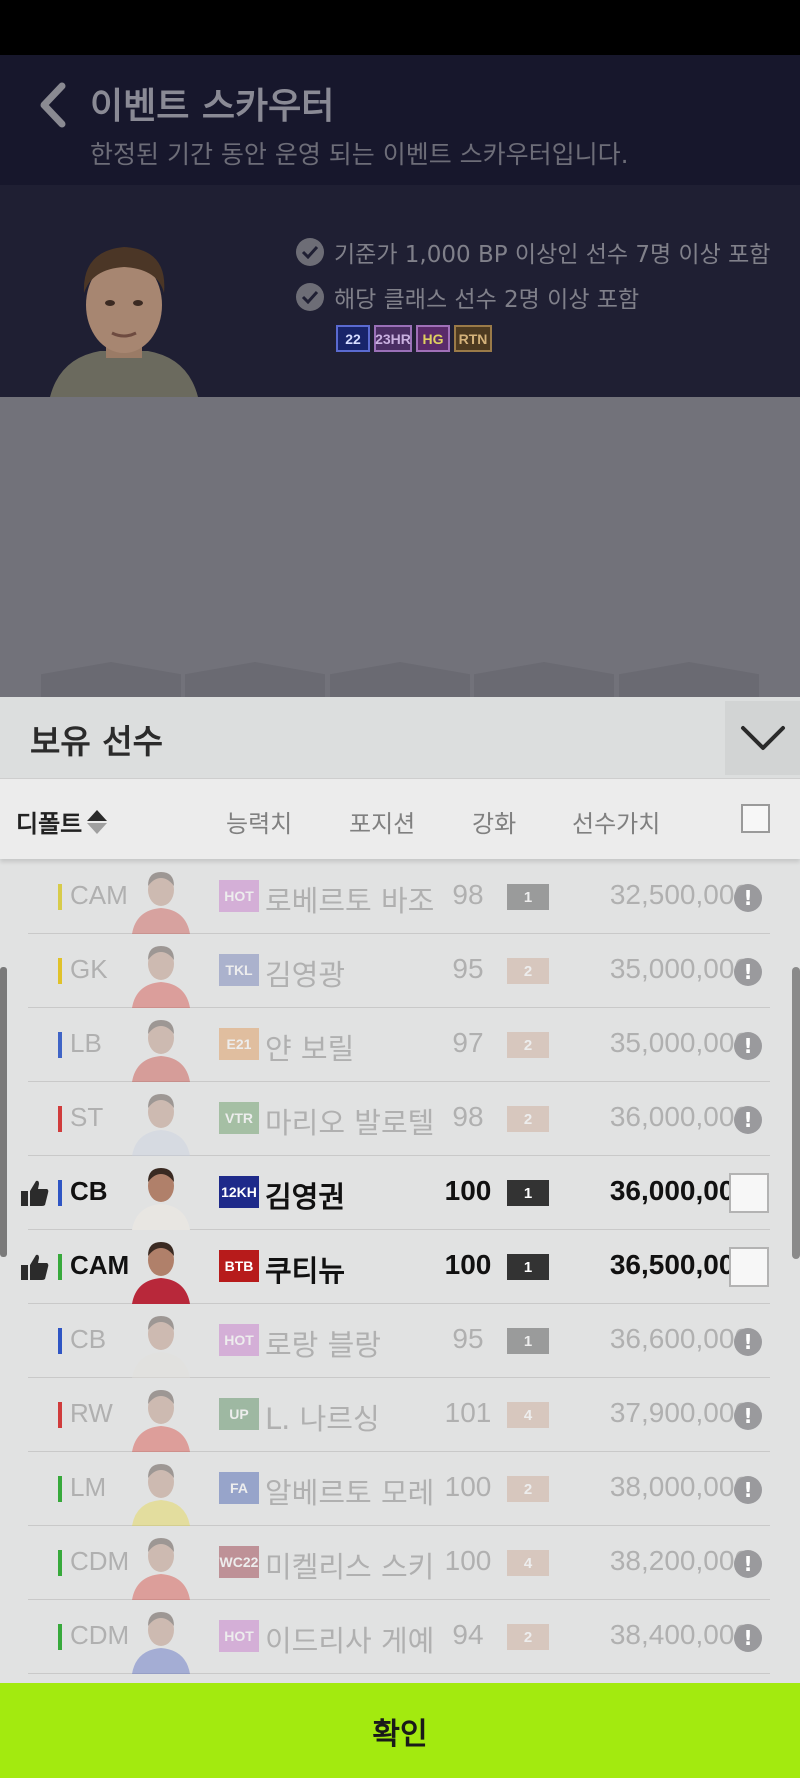 The image size is (800, 1778). I want to click on column-header-row: 디폴트 능력치 포지션 강화 선수가치, so click(400, 819).